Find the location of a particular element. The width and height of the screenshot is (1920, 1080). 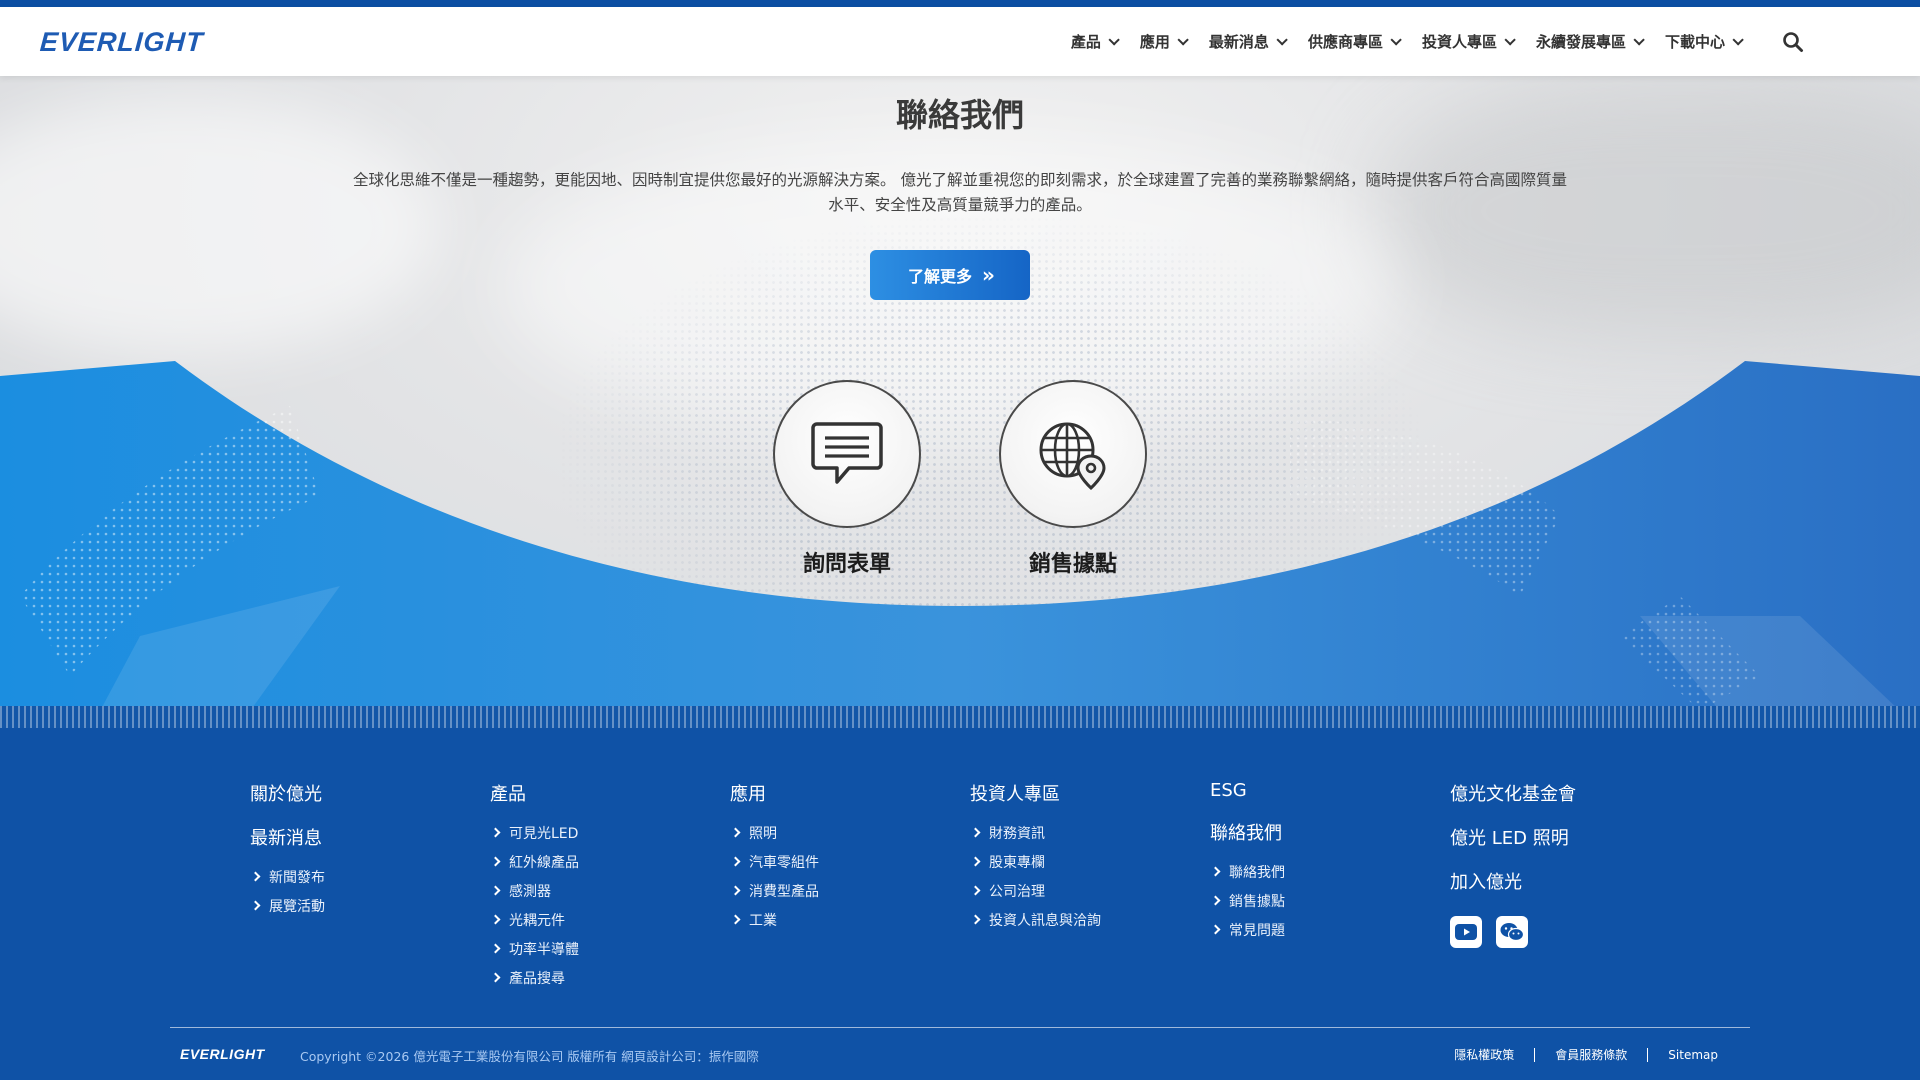

brand-logo-text: EVERLIGHT is located at coordinates (121, 41).